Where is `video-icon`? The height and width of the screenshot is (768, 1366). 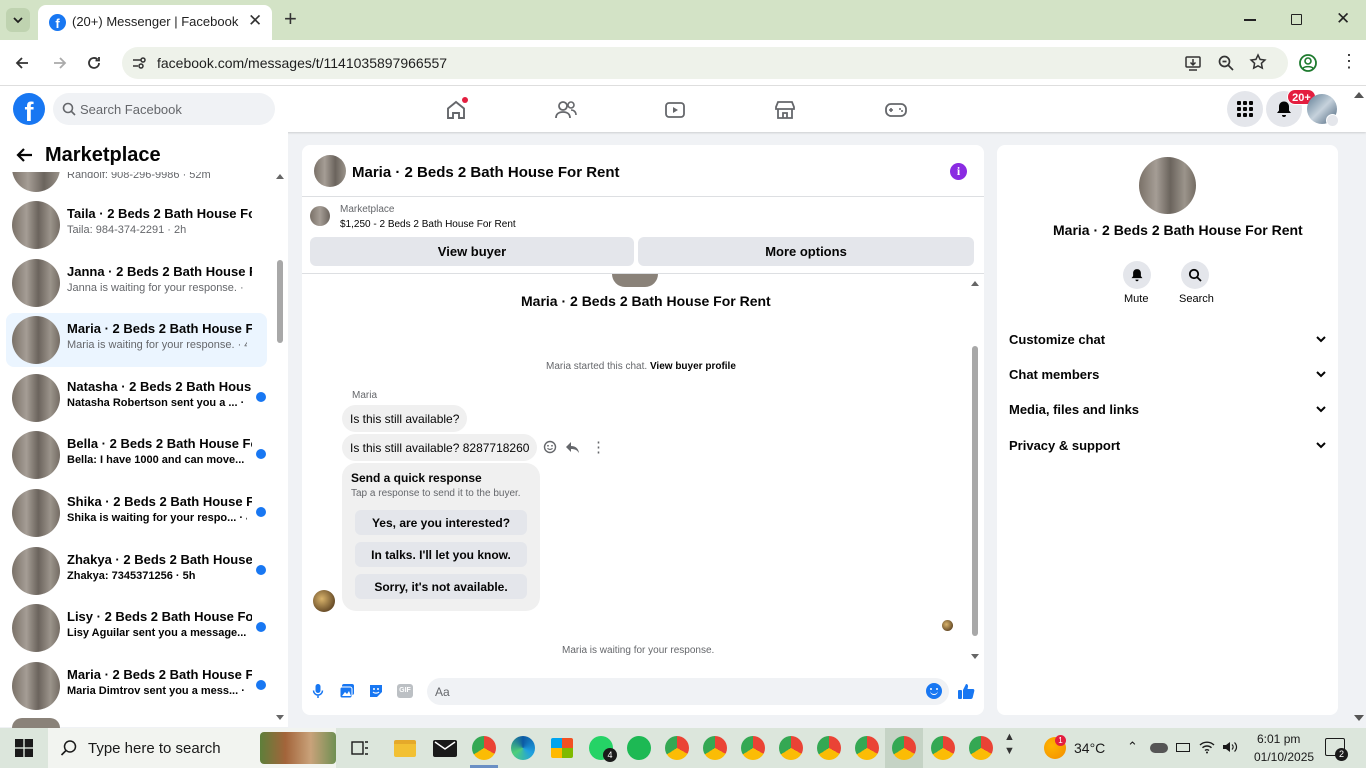 video-icon is located at coordinates (675, 110).